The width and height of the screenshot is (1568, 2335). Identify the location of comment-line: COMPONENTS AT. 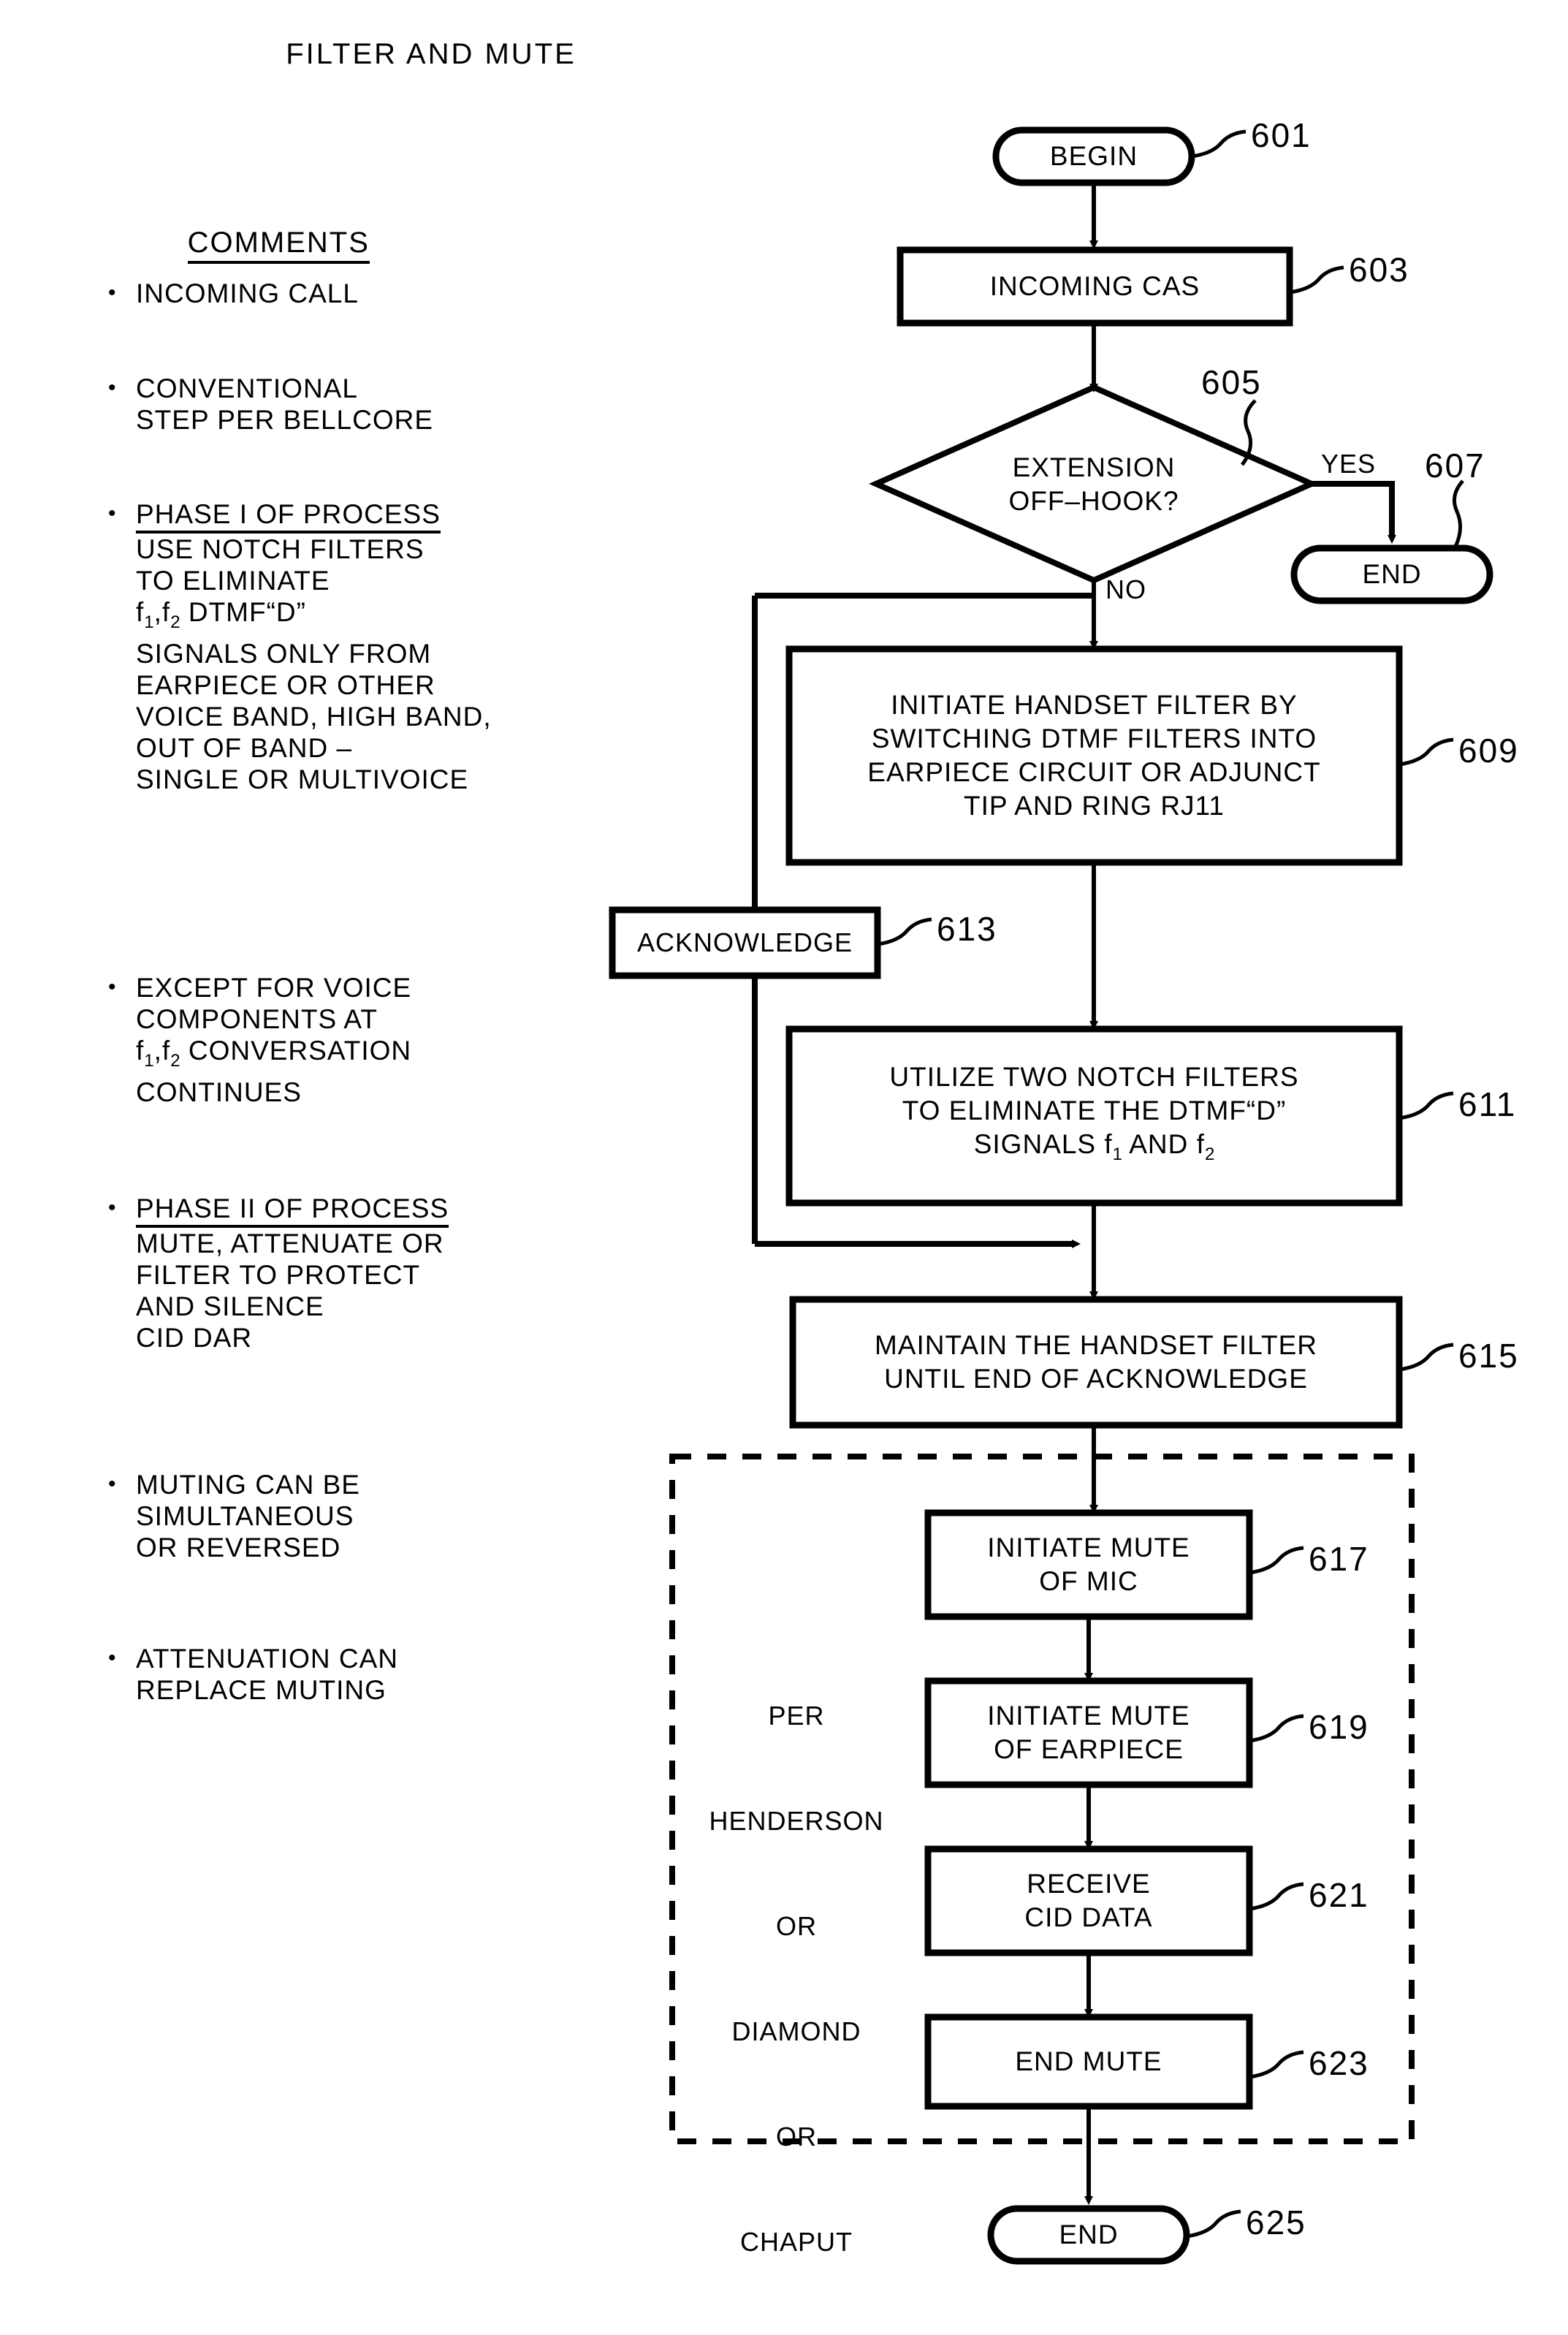
(257, 1019).